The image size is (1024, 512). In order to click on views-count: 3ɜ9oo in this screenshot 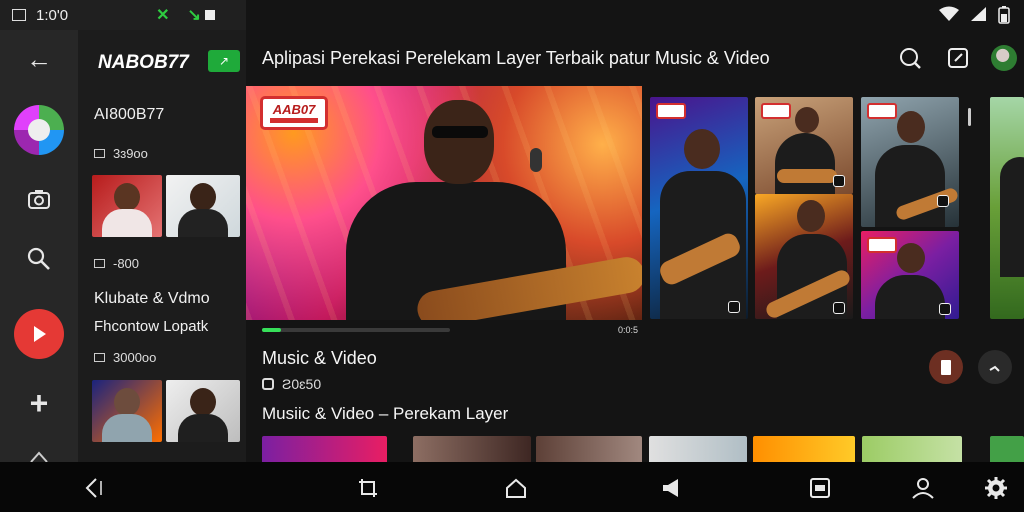, I will do `click(130, 153)`.